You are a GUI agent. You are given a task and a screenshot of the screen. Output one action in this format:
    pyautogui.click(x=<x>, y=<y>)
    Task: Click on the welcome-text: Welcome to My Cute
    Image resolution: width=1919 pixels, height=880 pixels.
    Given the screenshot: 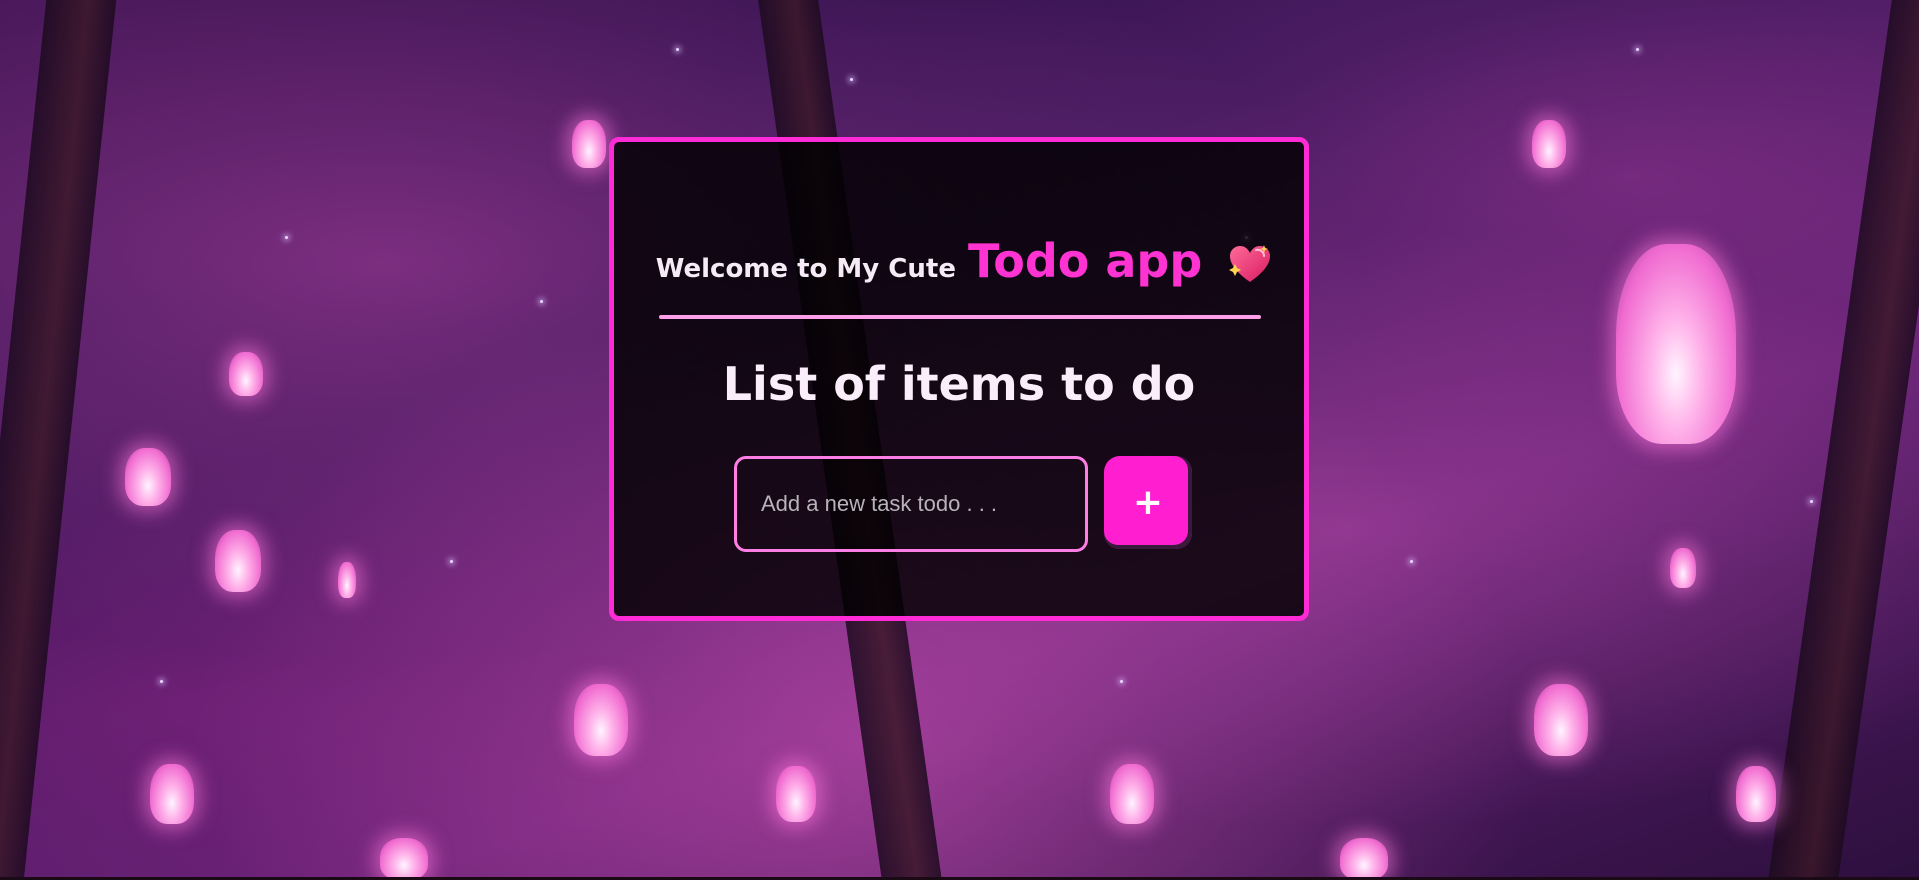 What is the action you would take?
    pyautogui.click(x=805, y=269)
    